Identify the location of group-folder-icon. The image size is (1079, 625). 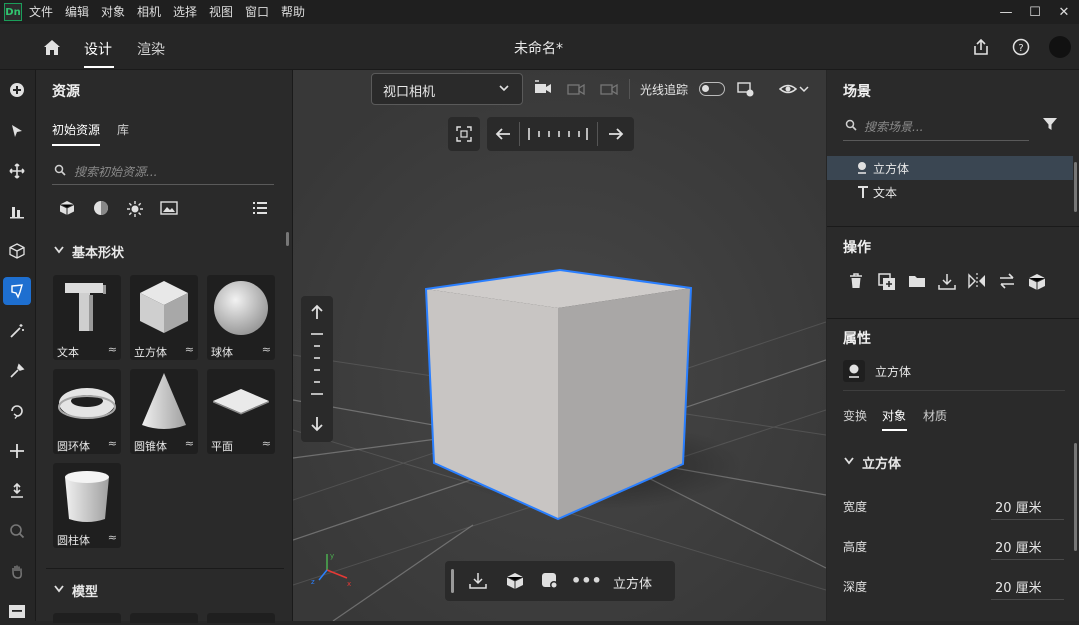
(917, 281).